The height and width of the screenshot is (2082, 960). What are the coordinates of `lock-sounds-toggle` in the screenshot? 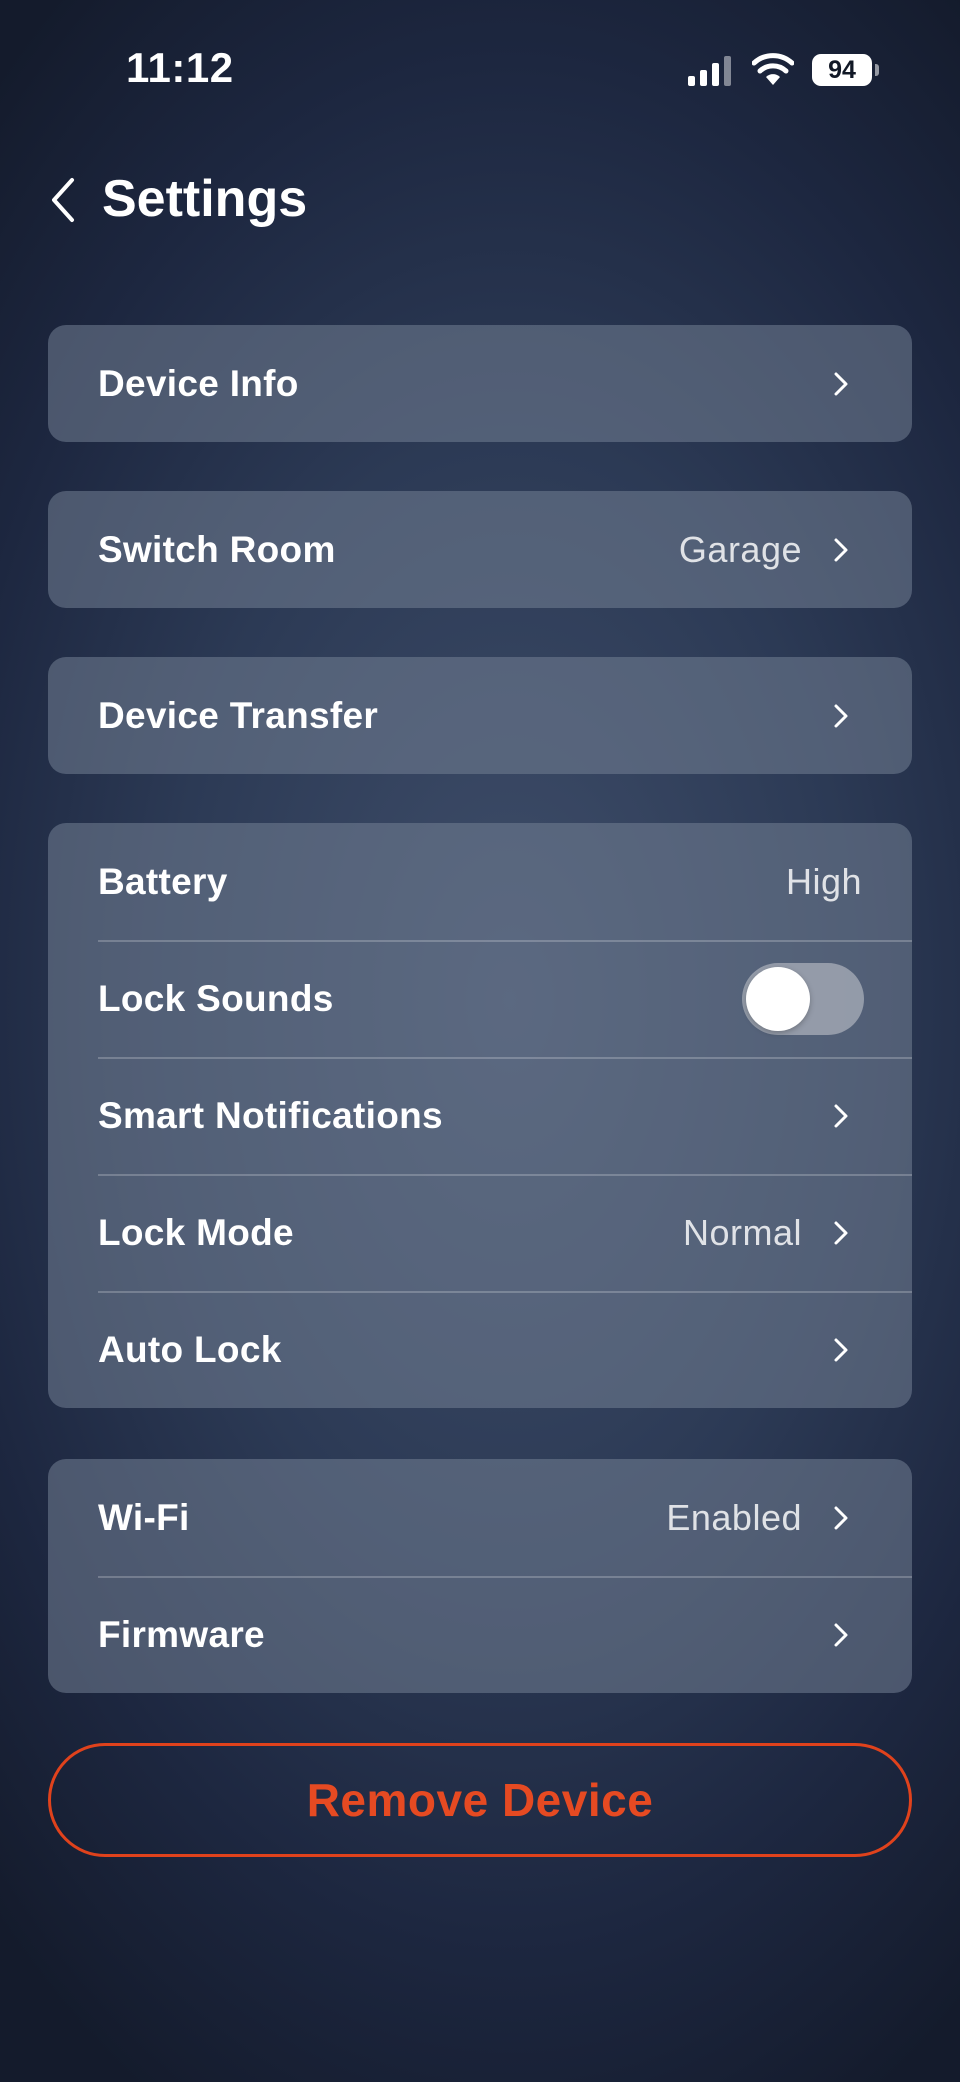 It's located at (803, 998).